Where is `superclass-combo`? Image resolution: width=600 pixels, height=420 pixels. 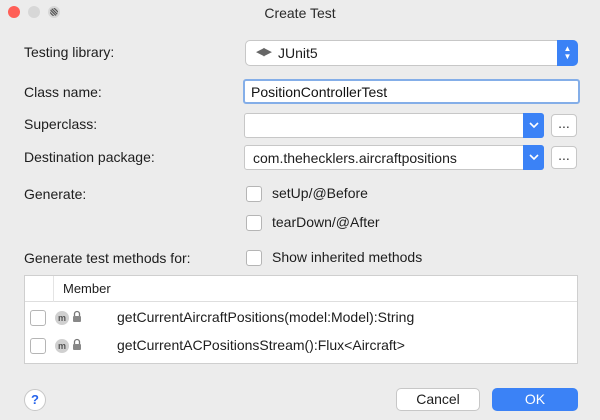 superclass-combo is located at coordinates (394, 125).